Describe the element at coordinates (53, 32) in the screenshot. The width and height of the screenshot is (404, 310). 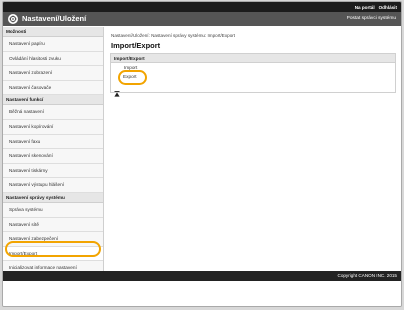
I see `sidebar-heading-options: Možnosti` at that location.